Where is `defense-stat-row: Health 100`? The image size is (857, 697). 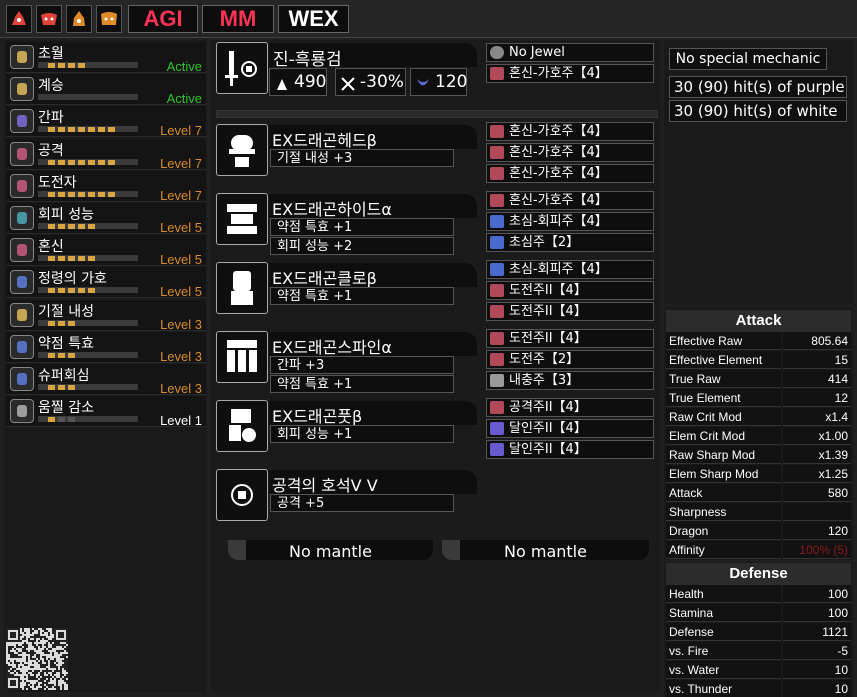
defense-stat-row: Health 100 is located at coordinates (758, 594).